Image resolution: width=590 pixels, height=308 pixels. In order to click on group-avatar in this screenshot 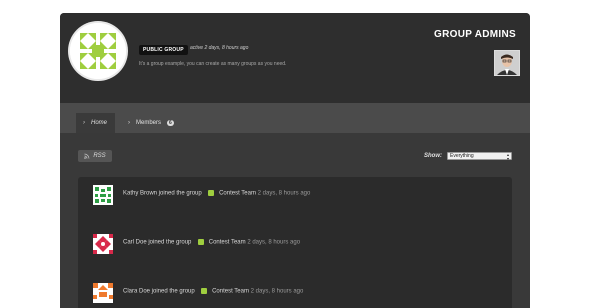, I will do `click(98, 51)`.